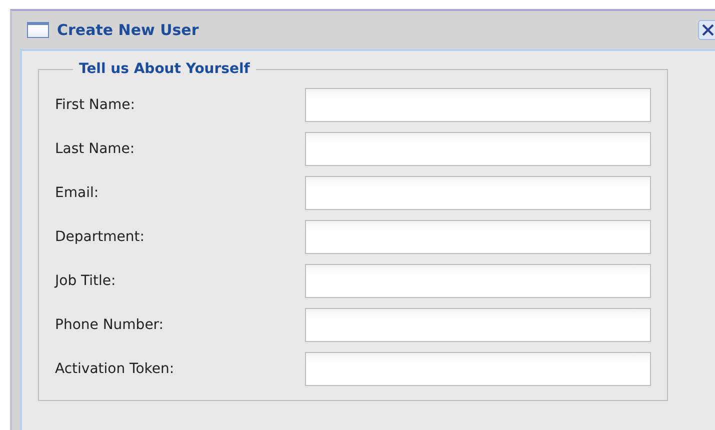  I want to click on field-label: Activation Token:, so click(115, 369).